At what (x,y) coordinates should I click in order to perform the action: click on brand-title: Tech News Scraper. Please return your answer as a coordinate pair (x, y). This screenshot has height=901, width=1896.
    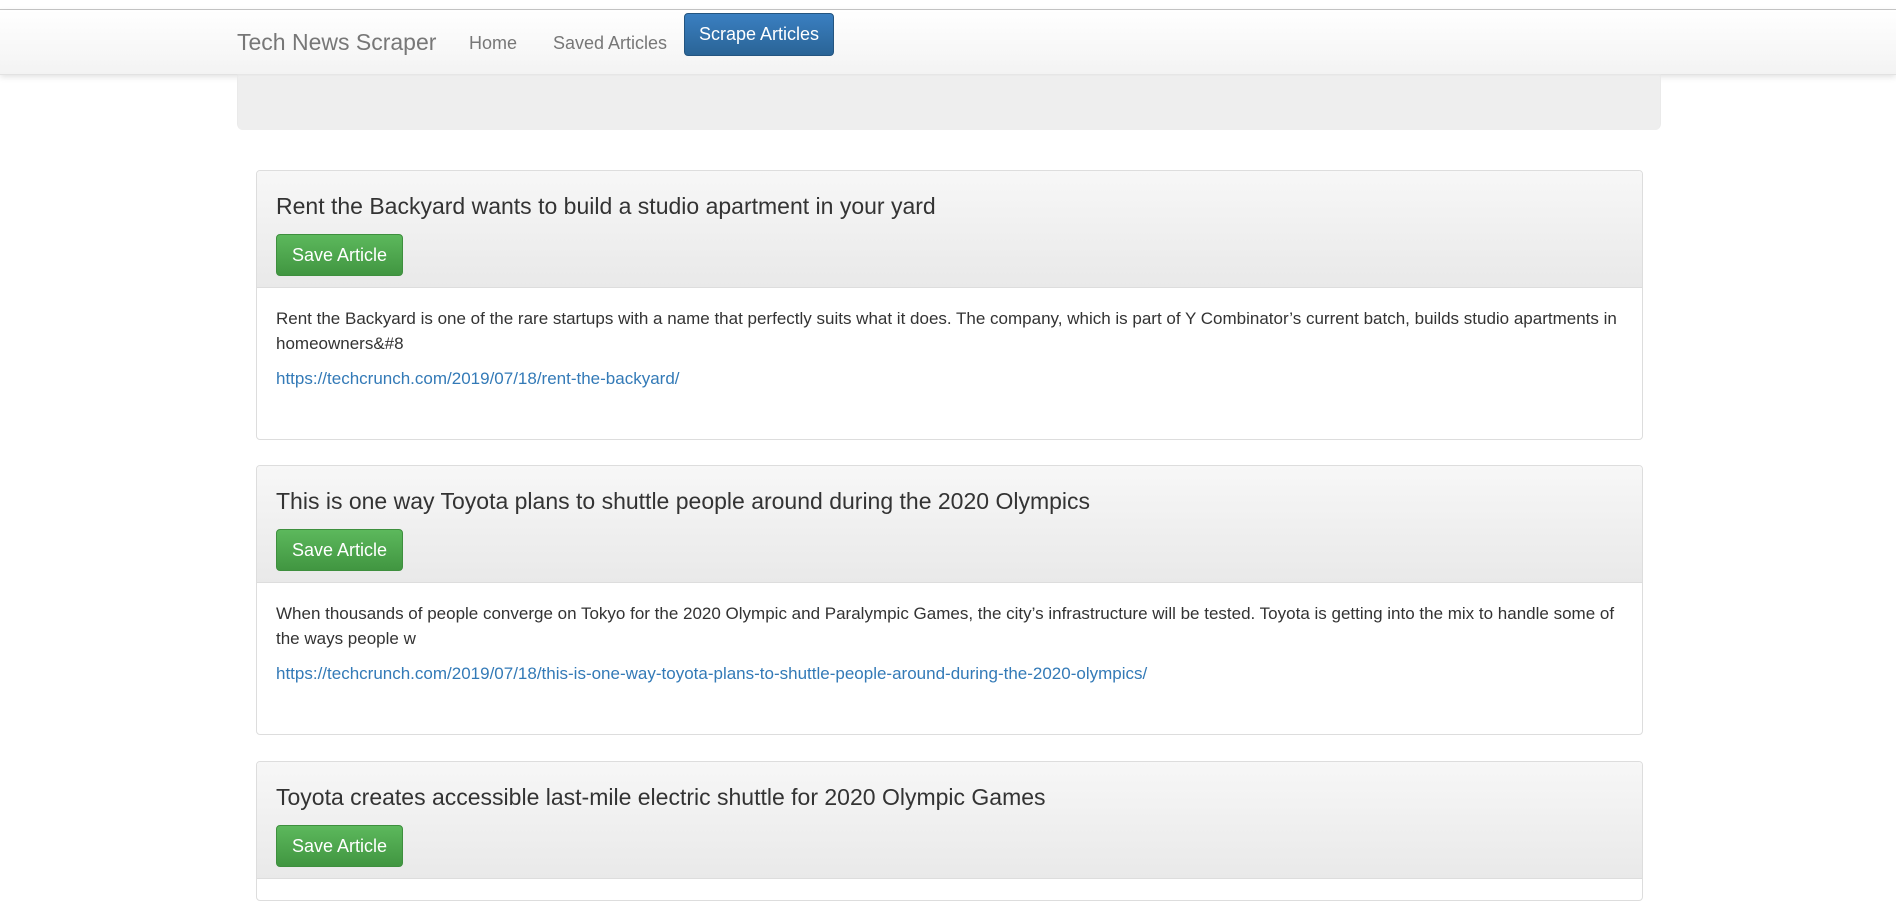
    Looking at the image, I should click on (336, 42).